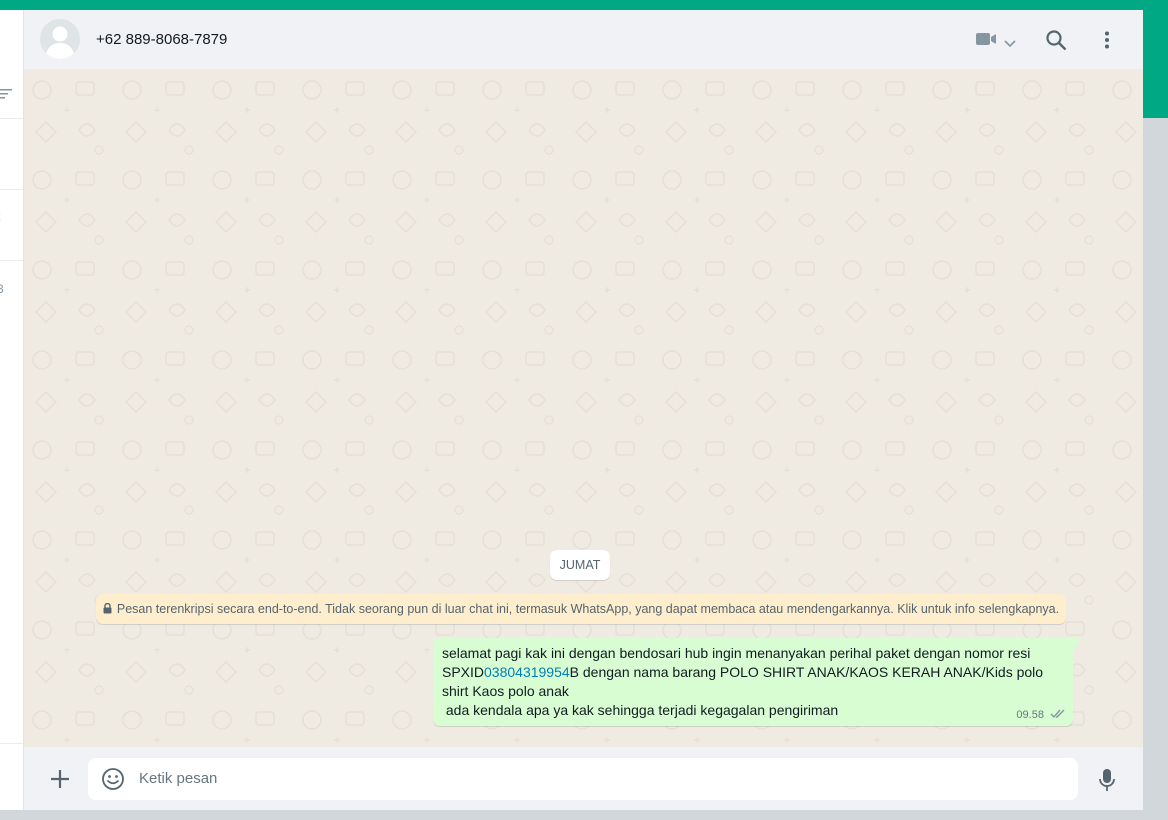  What do you see at coordinates (178, 778) in the screenshot?
I see `message-input-placeholder: Ketik pesan` at bounding box center [178, 778].